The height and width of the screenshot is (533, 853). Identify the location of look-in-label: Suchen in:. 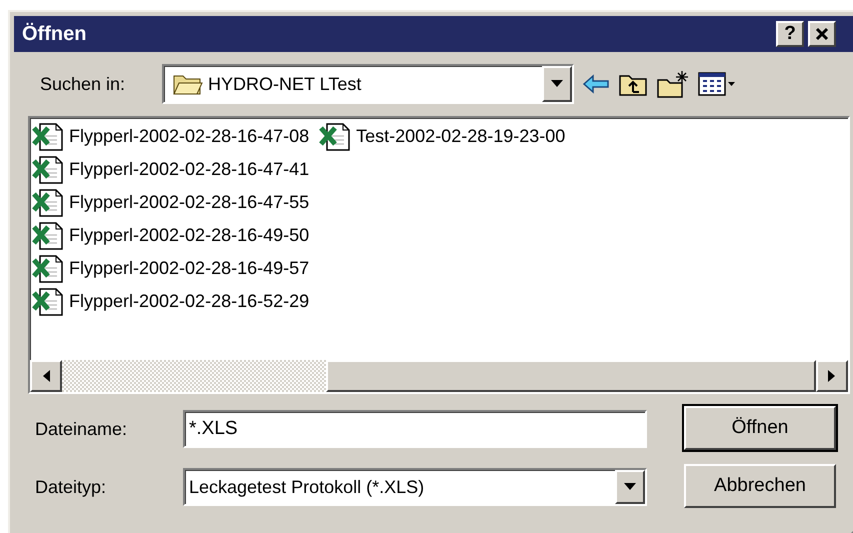
(83, 84).